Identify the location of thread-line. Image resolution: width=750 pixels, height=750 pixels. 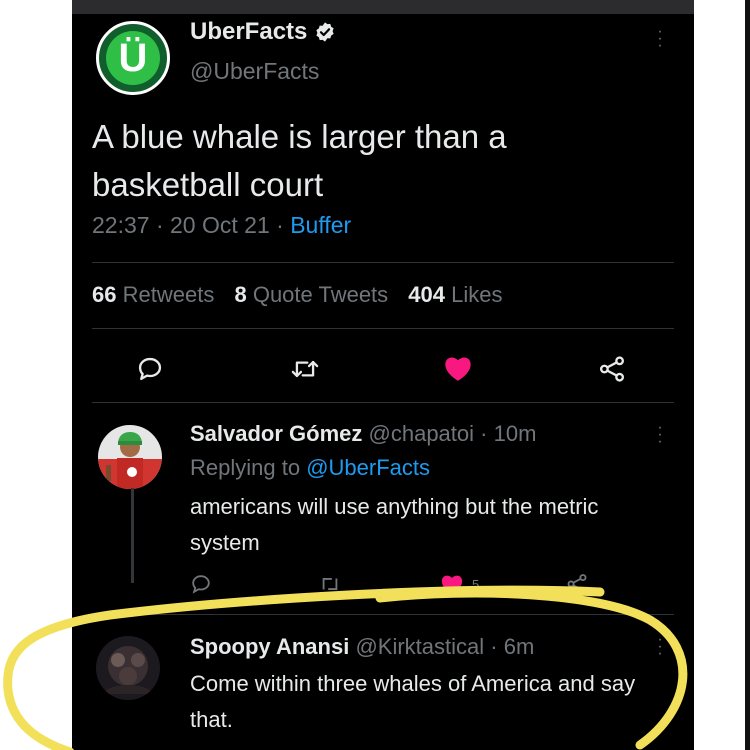
(132, 535).